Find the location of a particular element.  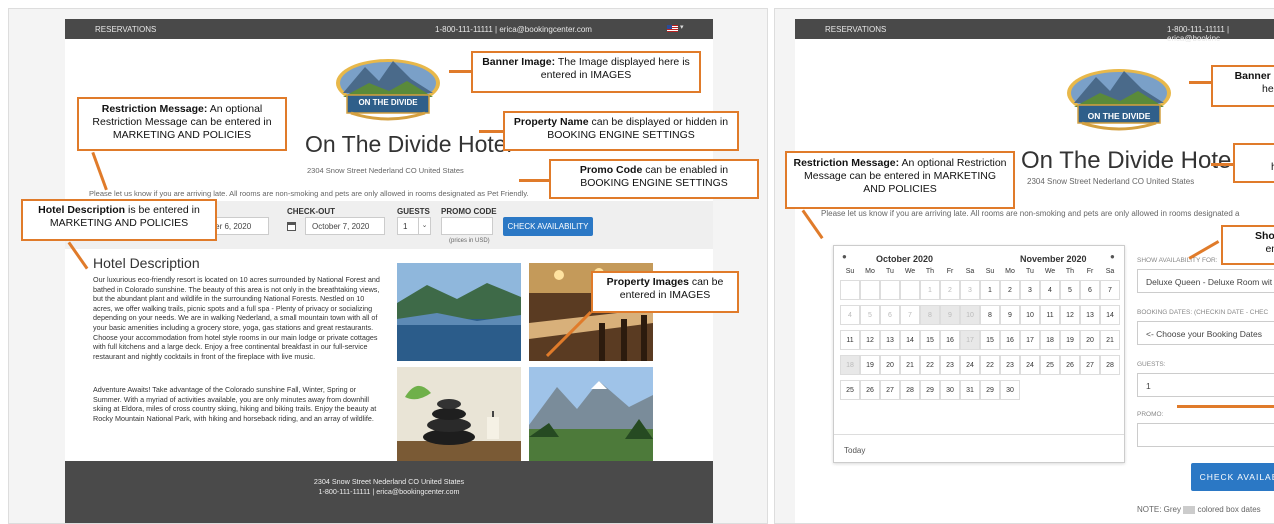

banner-leader is located at coordinates (1201, 82).